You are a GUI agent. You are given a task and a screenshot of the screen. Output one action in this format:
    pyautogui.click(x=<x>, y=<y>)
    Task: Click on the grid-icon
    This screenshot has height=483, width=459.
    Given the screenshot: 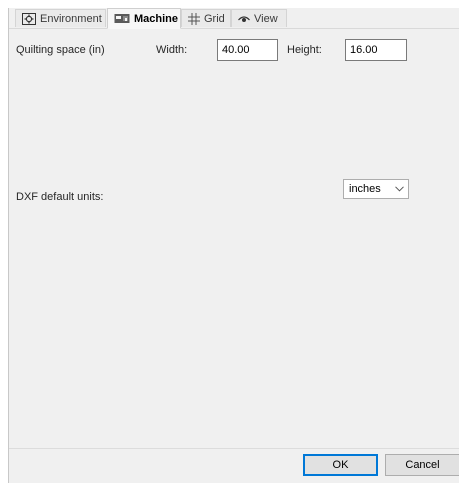 What is the action you would take?
    pyautogui.click(x=194, y=18)
    